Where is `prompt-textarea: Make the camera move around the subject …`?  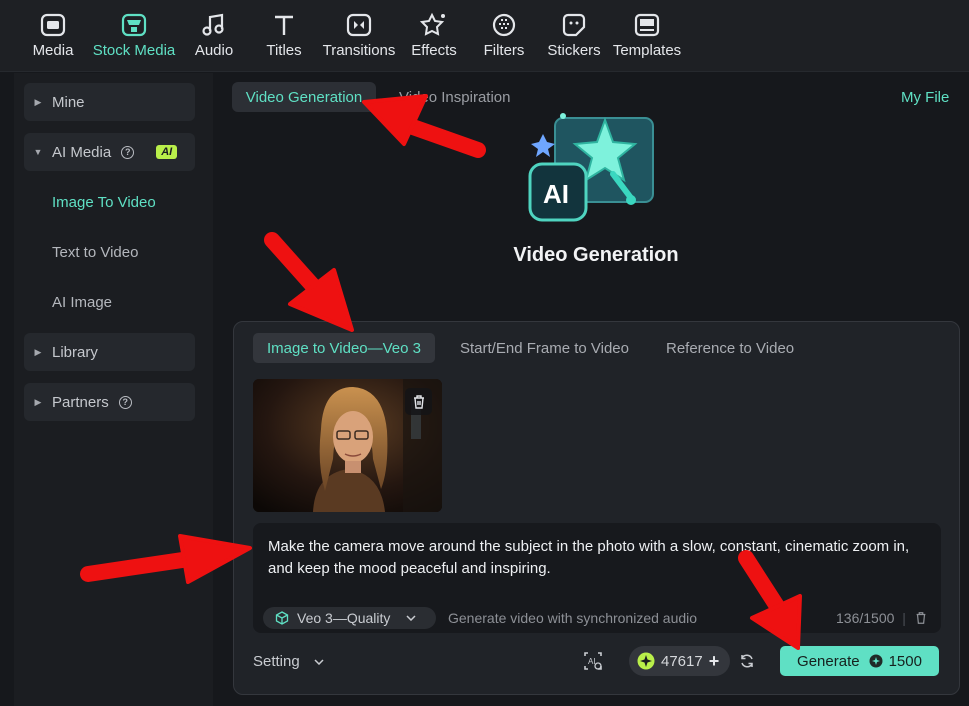
prompt-textarea: Make the camera move around the subject … is located at coordinates (597, 578).